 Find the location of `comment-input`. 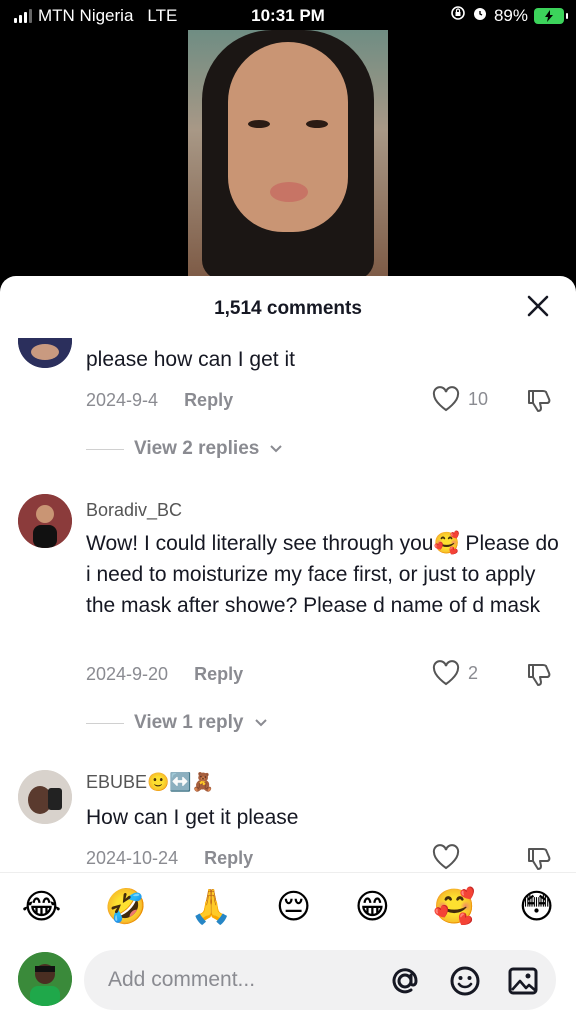

comment-input is located at coordinates (238, 980).